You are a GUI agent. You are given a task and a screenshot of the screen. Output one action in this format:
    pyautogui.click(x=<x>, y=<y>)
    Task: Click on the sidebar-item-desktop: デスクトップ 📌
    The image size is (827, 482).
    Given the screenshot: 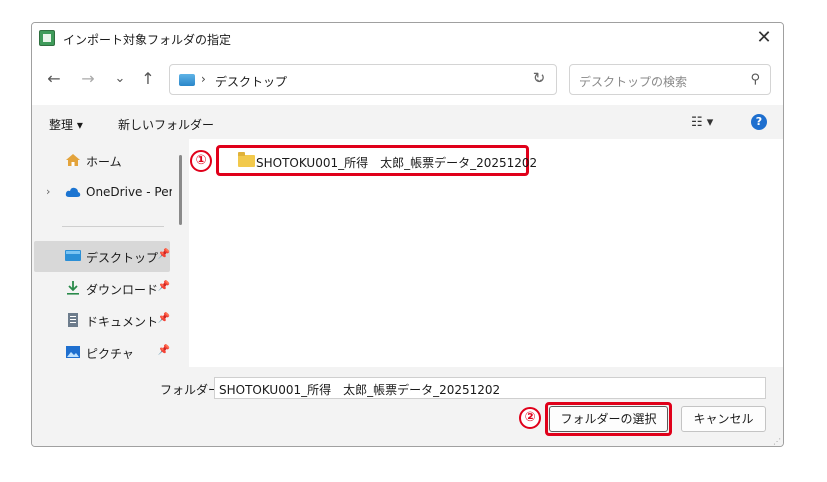 What is the action you would take?
    pyautogui.click(x=102, y=256)
    